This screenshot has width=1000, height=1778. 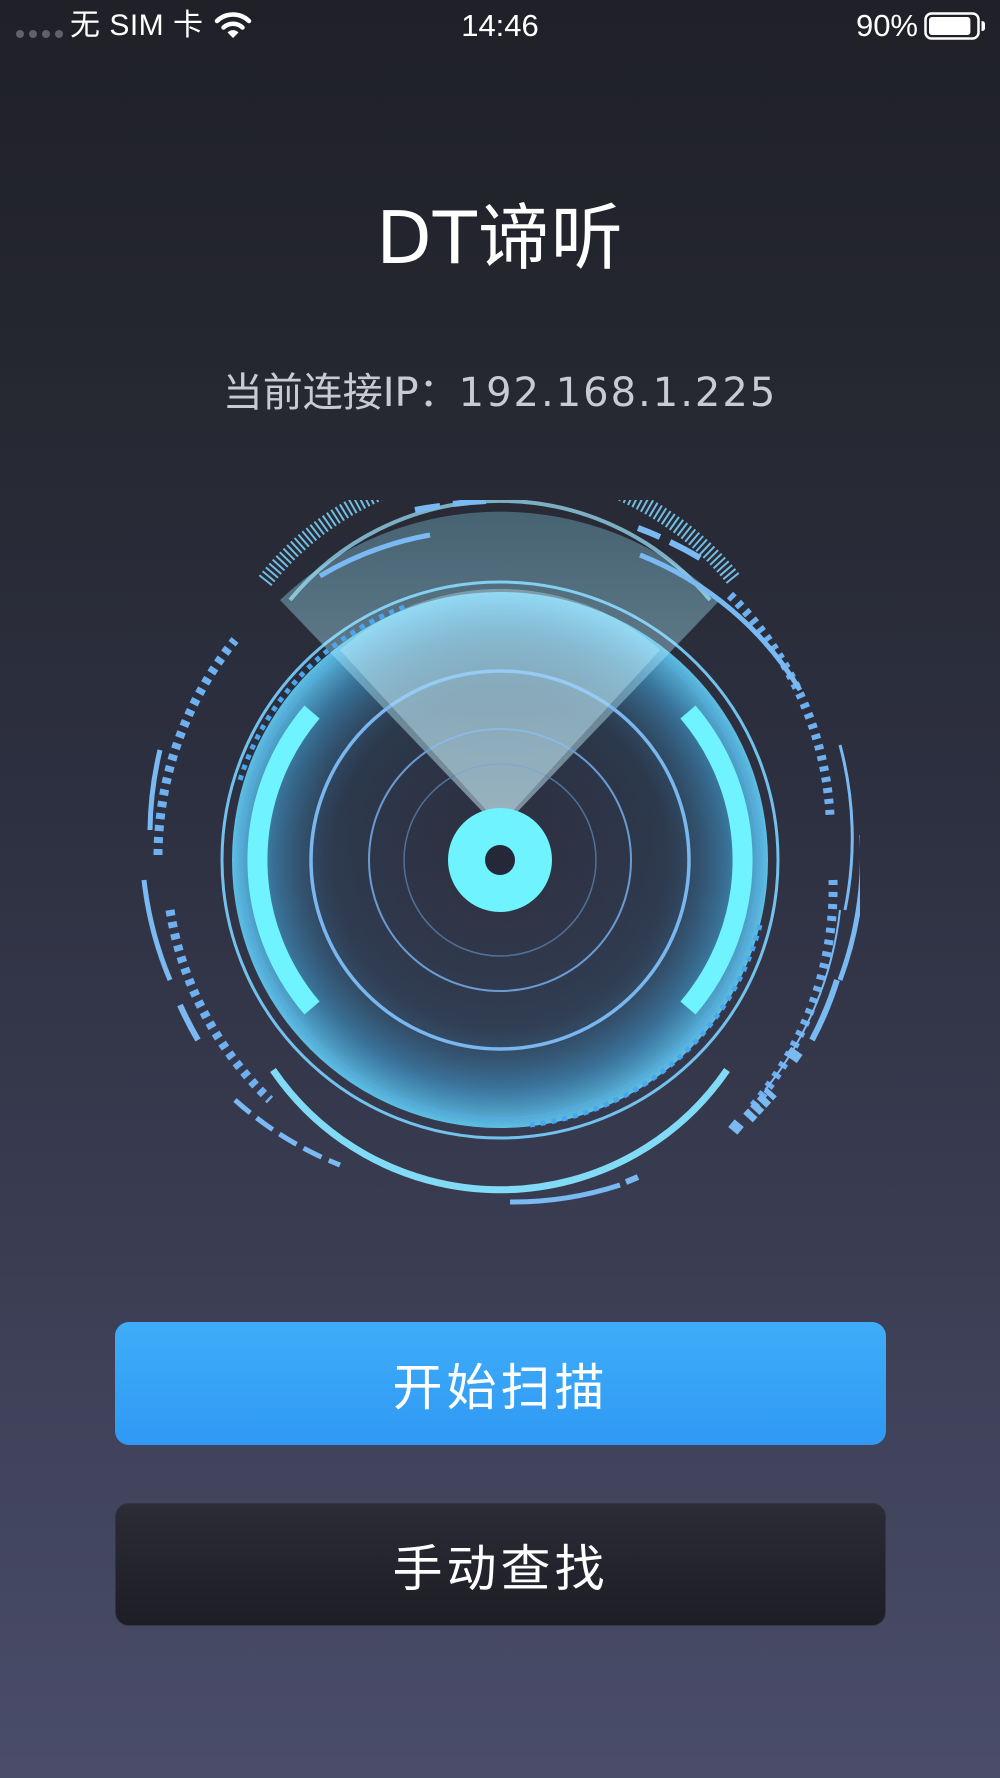 I want to click on battery-icon, so click(x=954, y=26).